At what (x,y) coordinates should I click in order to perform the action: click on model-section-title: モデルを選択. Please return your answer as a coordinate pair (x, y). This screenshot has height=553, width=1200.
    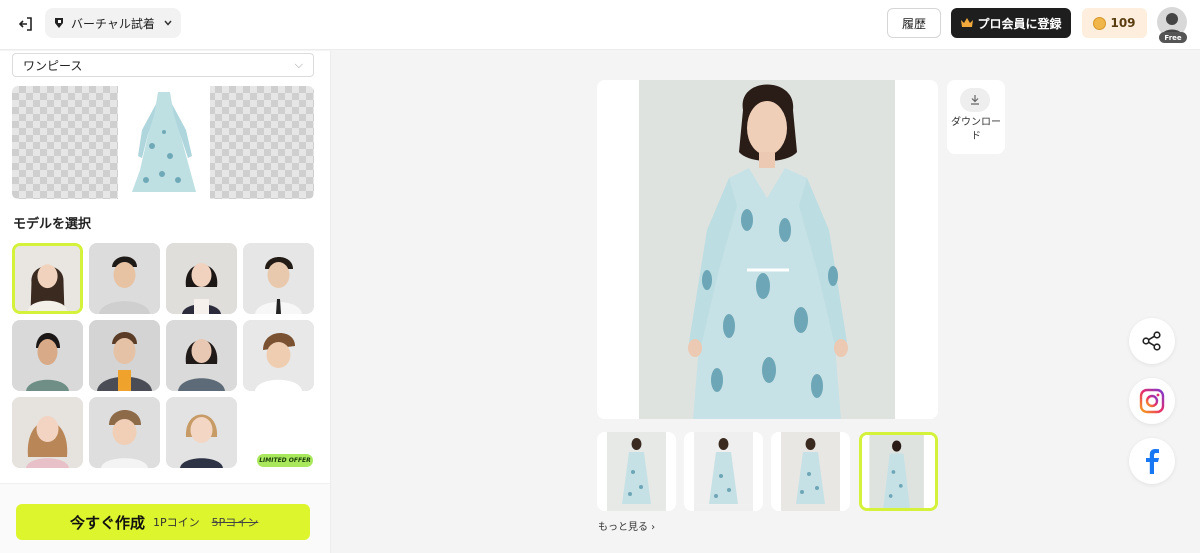
    Looking at the image, I should click on (52, 224).